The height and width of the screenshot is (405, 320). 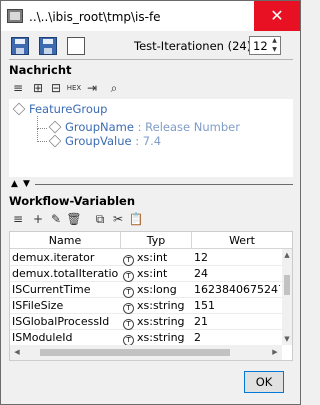 What do you see at coordinates (53, 257) in the screenshot?
I see `cell-name: demux.iterator` at bounding box center [53, 257].